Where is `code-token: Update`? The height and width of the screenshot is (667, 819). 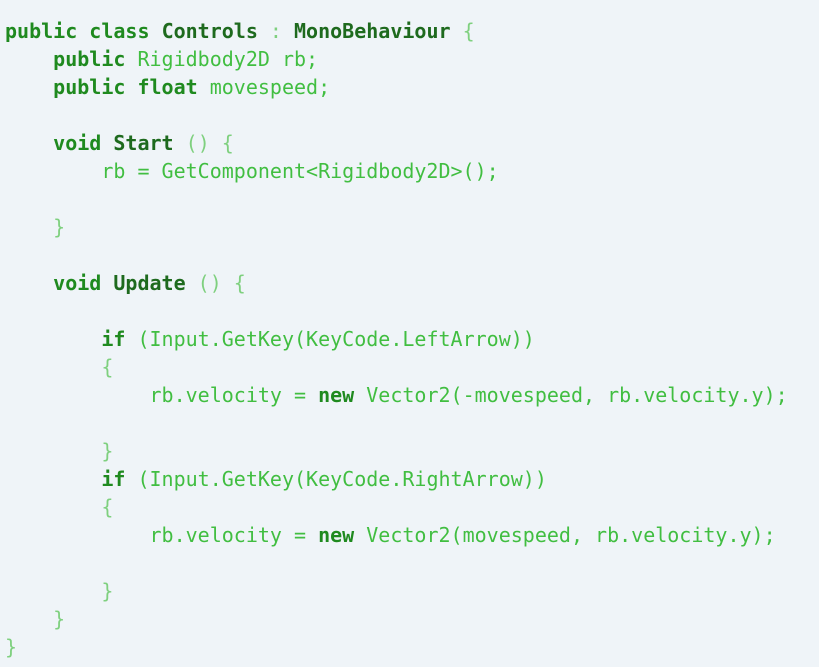 code-token: Update is located at coordinates (149, 283).